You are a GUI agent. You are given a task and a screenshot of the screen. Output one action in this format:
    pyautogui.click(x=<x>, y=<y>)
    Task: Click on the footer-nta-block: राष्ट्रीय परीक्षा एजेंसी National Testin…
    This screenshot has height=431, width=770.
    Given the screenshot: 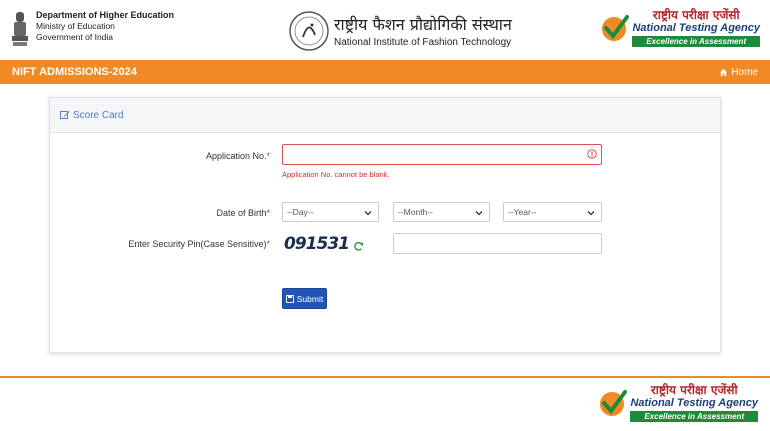 What is the action you would take?
    pyautogui.click(x=678, y=402)
    